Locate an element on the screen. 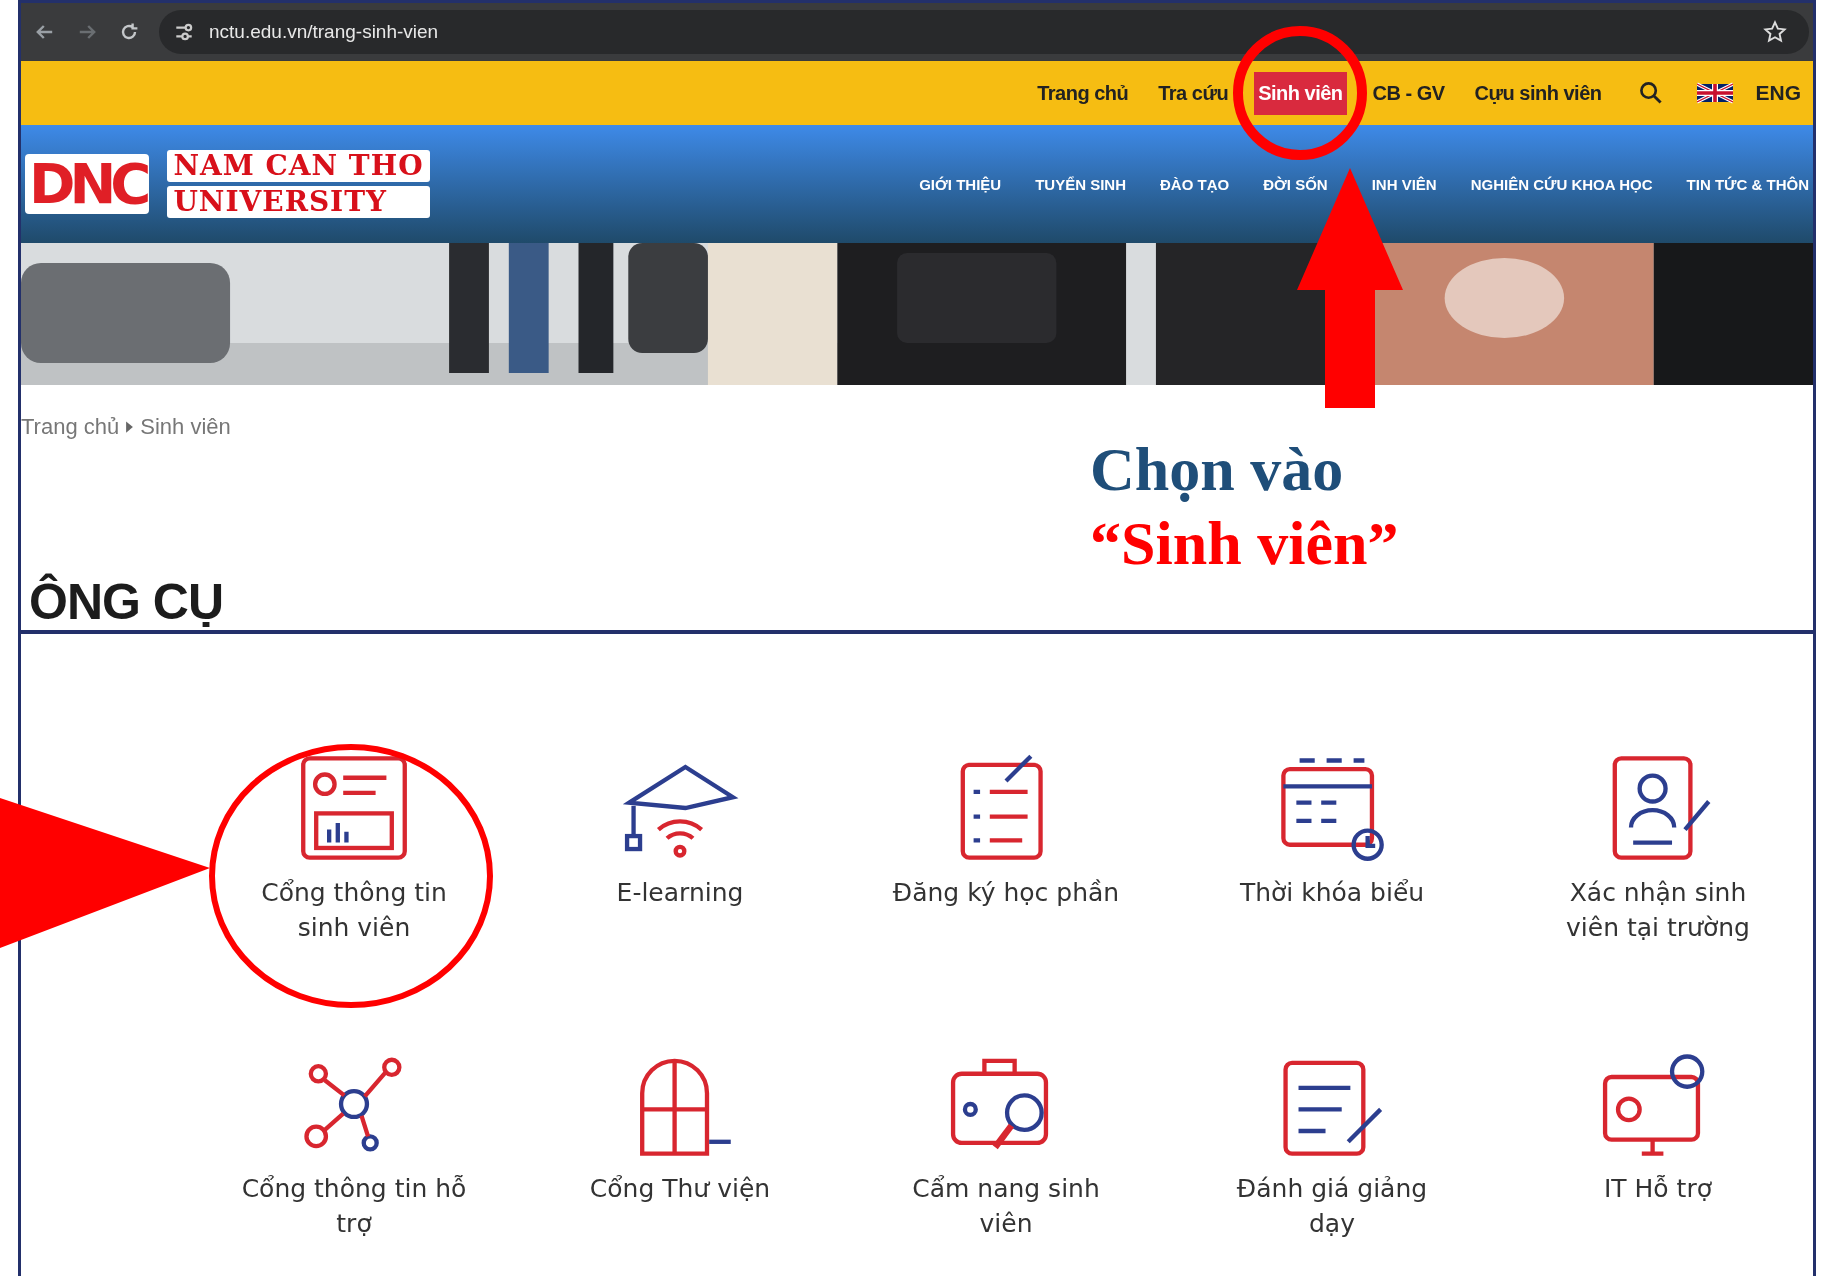 This screenshot has height=1276, width=1832. site-settings-icon is located at coordinates (184, 32).